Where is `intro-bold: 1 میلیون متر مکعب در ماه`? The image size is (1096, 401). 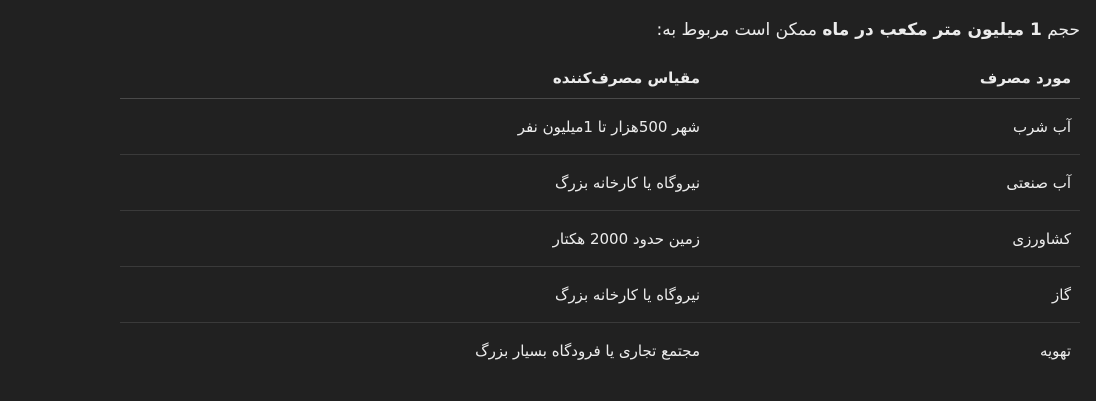 intro-bold: 1 میلیون متر مکعب در ماه is located at coordinates (932, 30).